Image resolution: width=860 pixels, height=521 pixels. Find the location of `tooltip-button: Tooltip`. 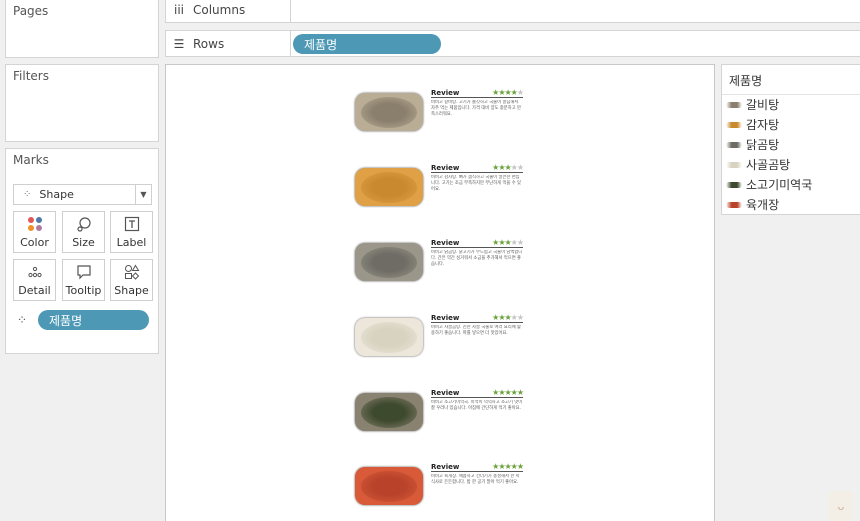

tooltip-button: Tooltip is located at coordinates (83, 280).